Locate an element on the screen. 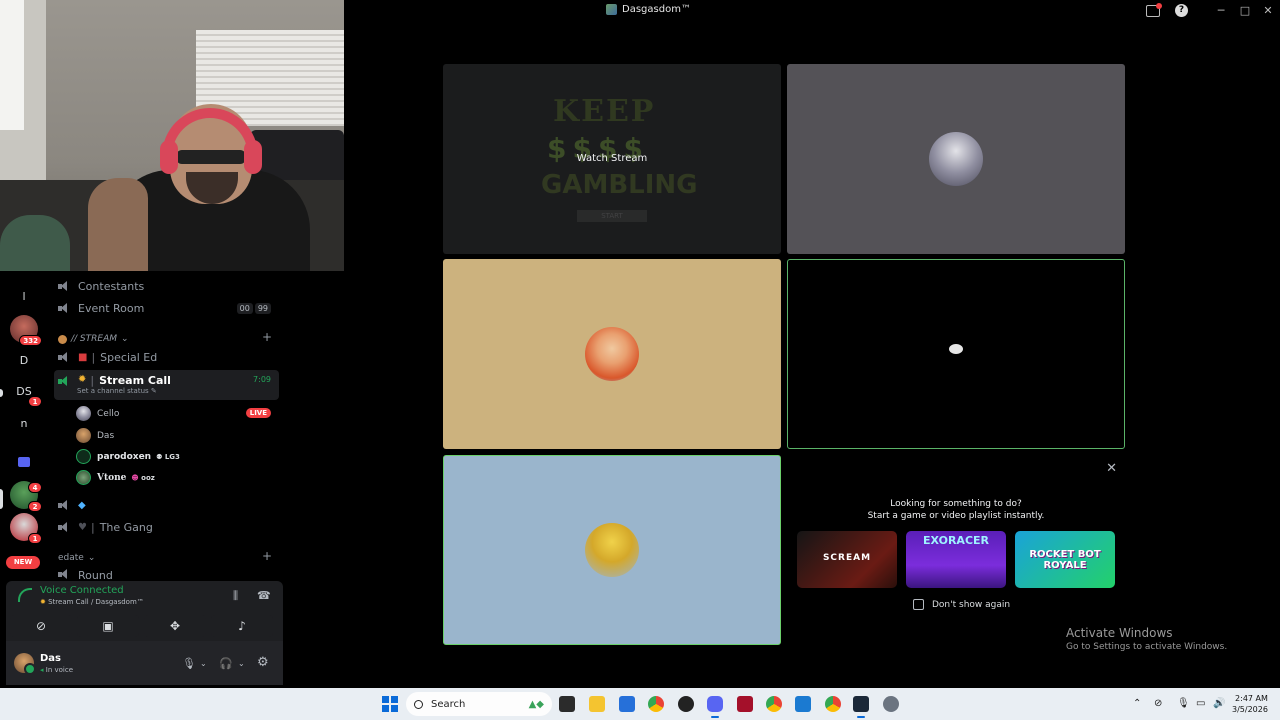 The image size is (1280, 720). voice-location: ✹ Stream Call / Dasgasdom™ is located at coordinates (92, 602).